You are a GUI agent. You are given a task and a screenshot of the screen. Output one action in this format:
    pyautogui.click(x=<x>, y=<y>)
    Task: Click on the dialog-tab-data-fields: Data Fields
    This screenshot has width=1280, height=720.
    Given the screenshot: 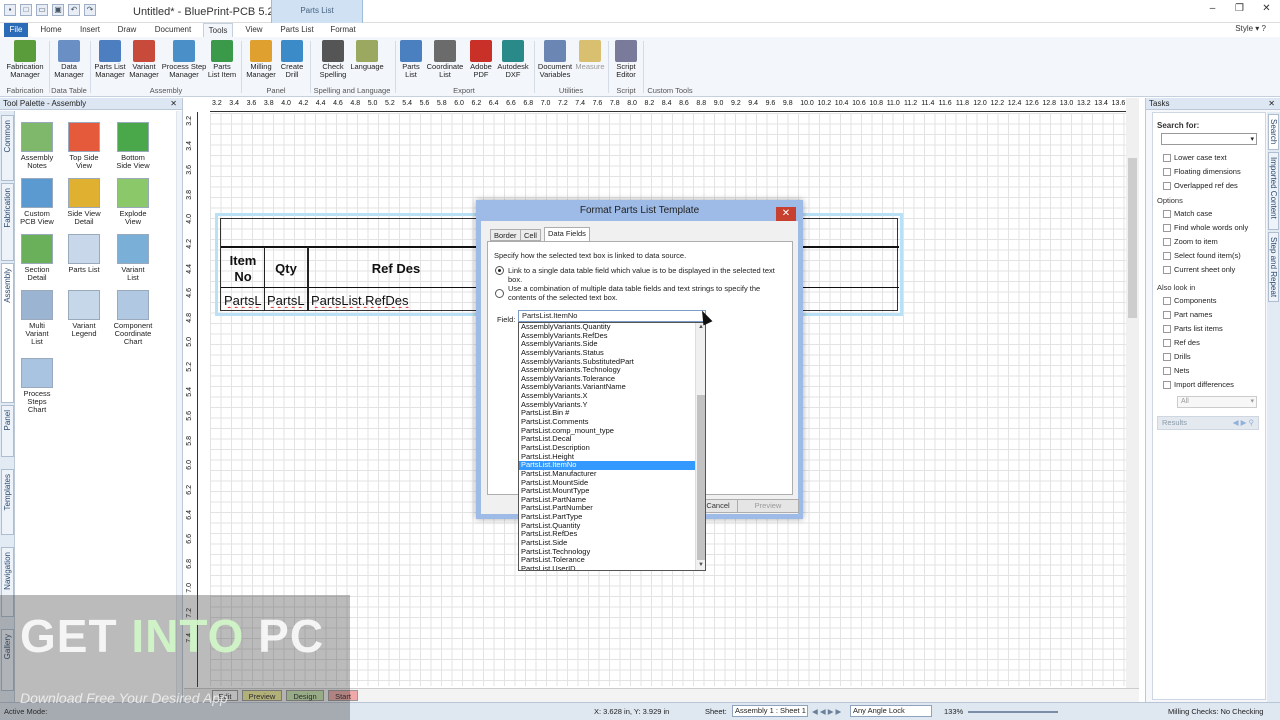 What is the action you would take?
    pyautogui.click(x=567, y=234)
    